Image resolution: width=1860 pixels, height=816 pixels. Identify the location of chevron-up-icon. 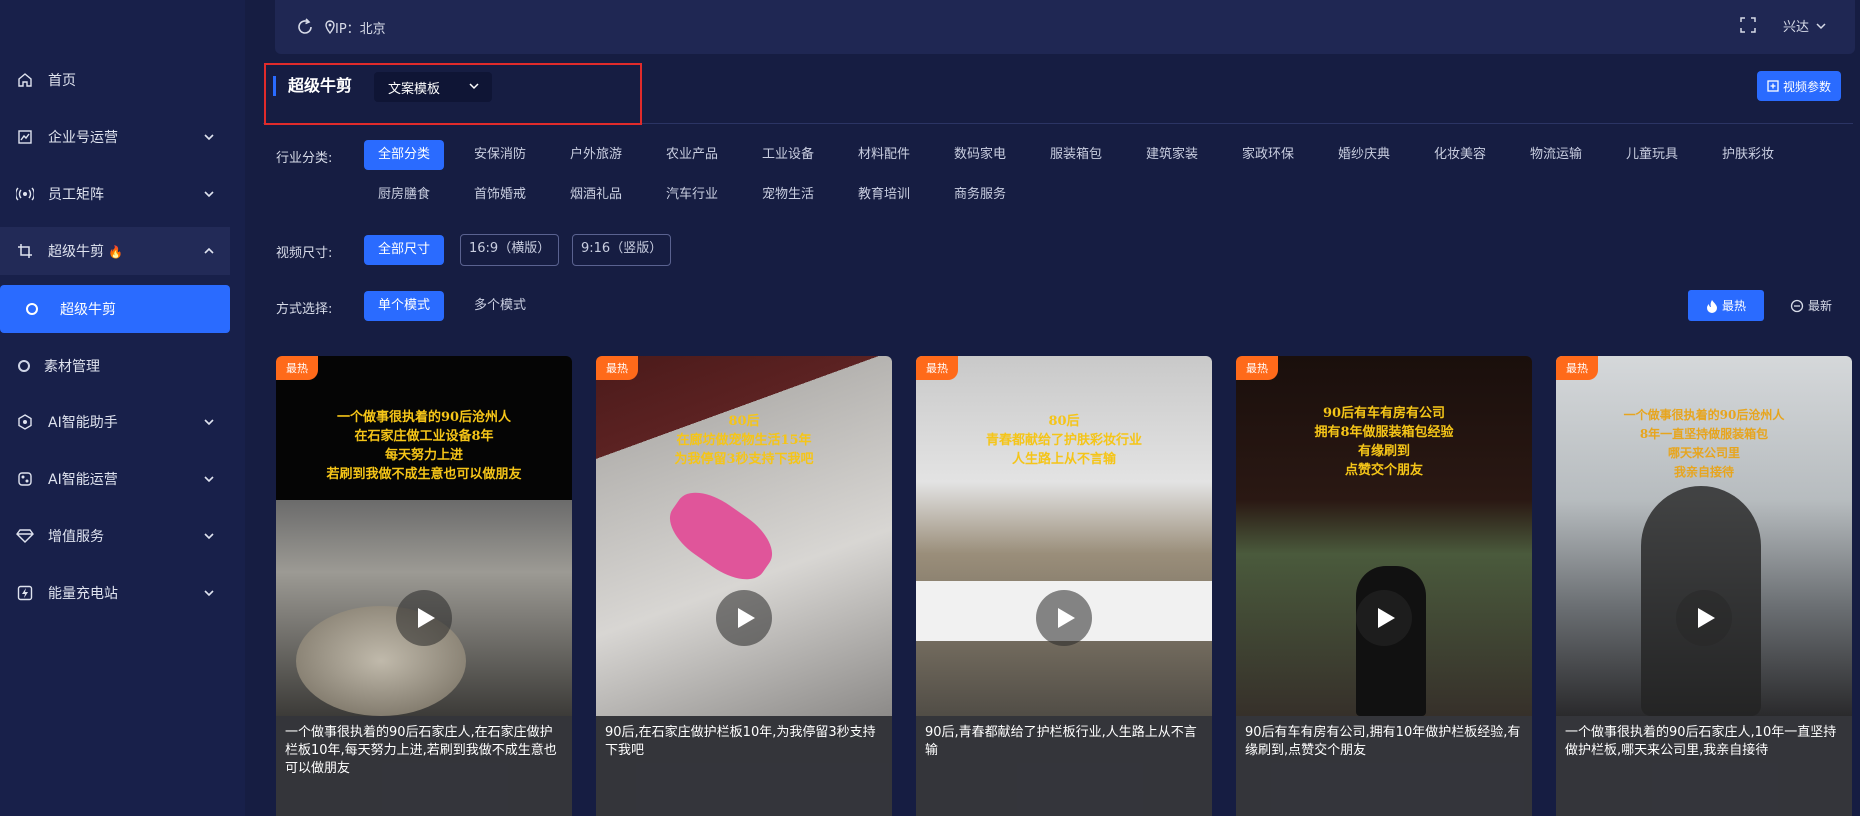
(209, 250).